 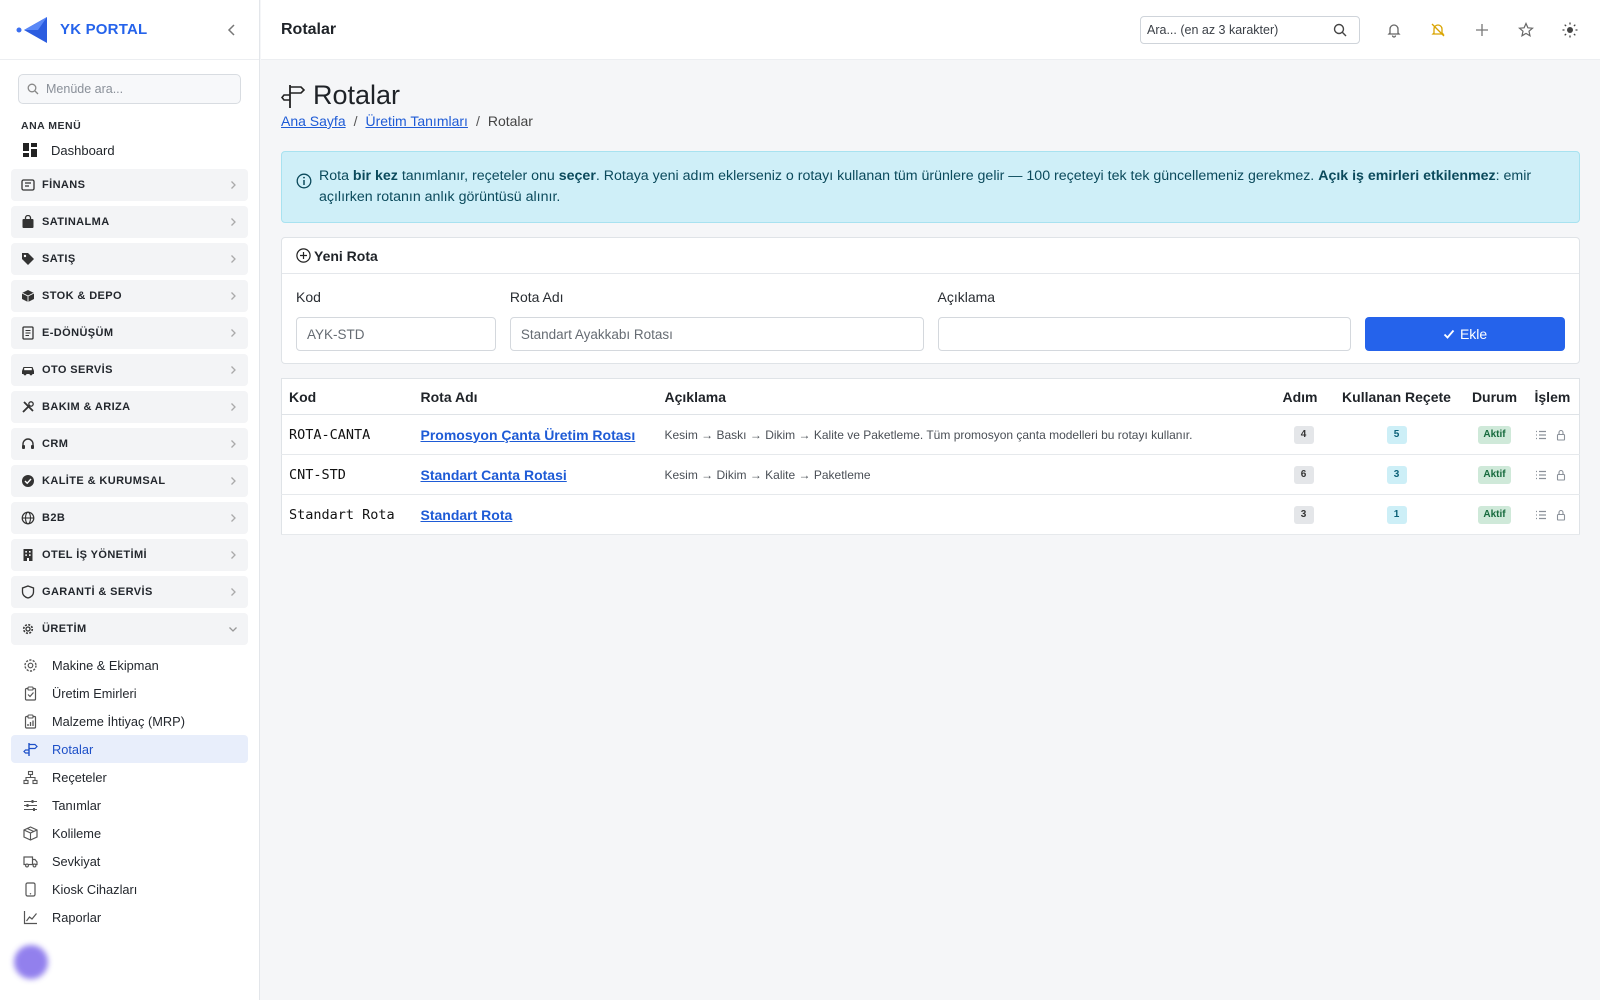 I want to click on code-input, so click(x=396, y=334).